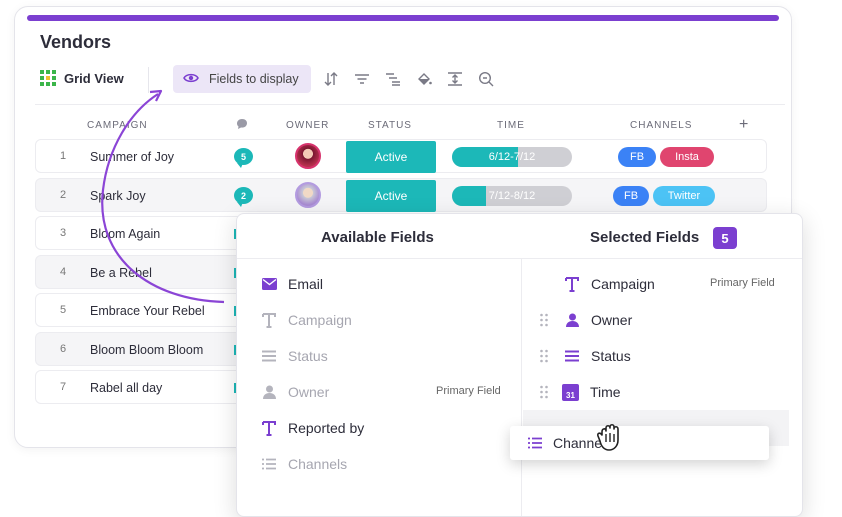 Image resolution: width=842 pixels, height=517 pixels. What do you see at coordinates (743, 125) in the screenshot?
I see `add-column-button: +` at bounding box center [743, 125].